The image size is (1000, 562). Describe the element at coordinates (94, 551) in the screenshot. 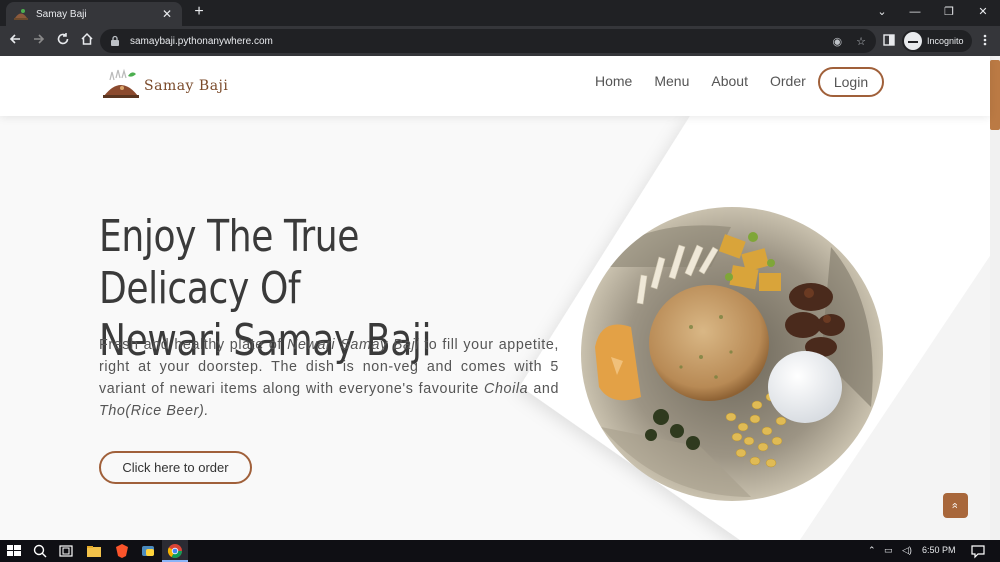

I see `file-explorer-icon` at that location.